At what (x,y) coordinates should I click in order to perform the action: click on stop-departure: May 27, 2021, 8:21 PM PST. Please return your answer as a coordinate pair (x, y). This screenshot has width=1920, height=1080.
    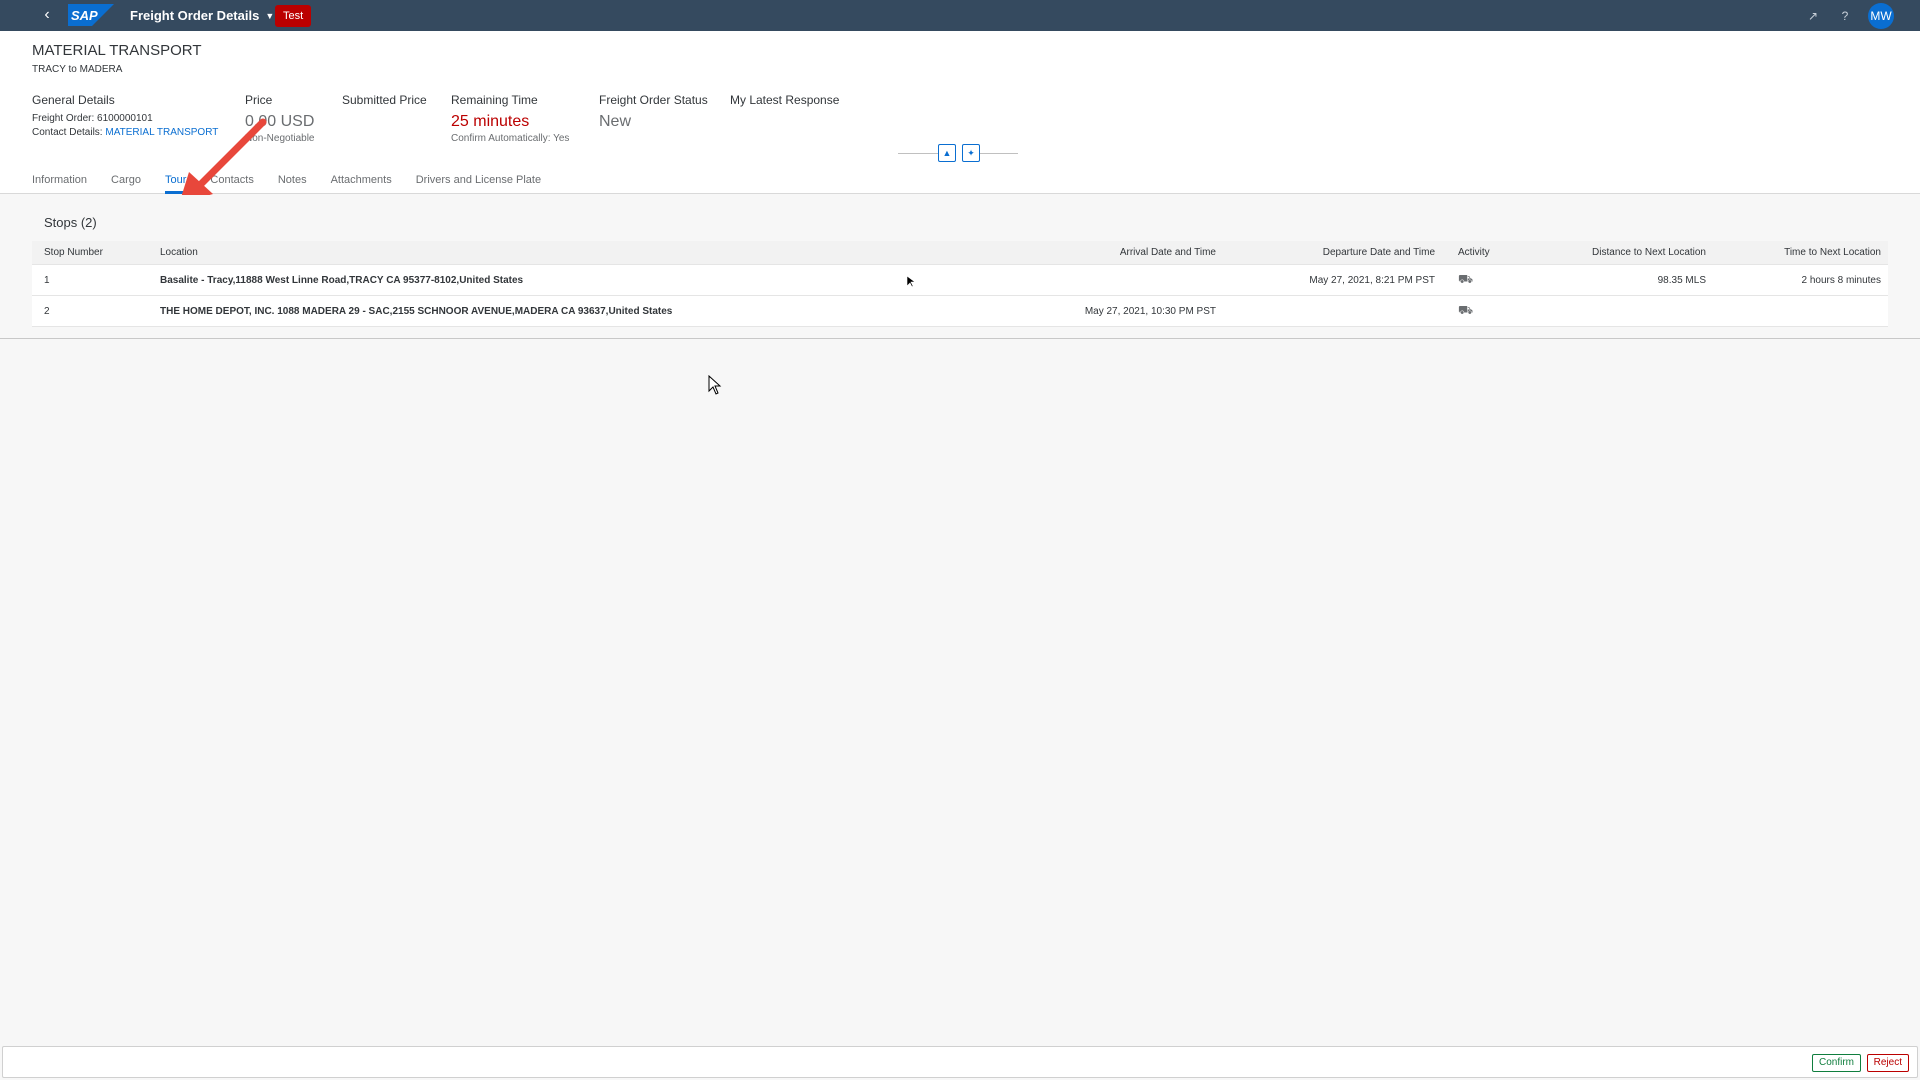
    Looking at the image, I should click on (1372, 280).